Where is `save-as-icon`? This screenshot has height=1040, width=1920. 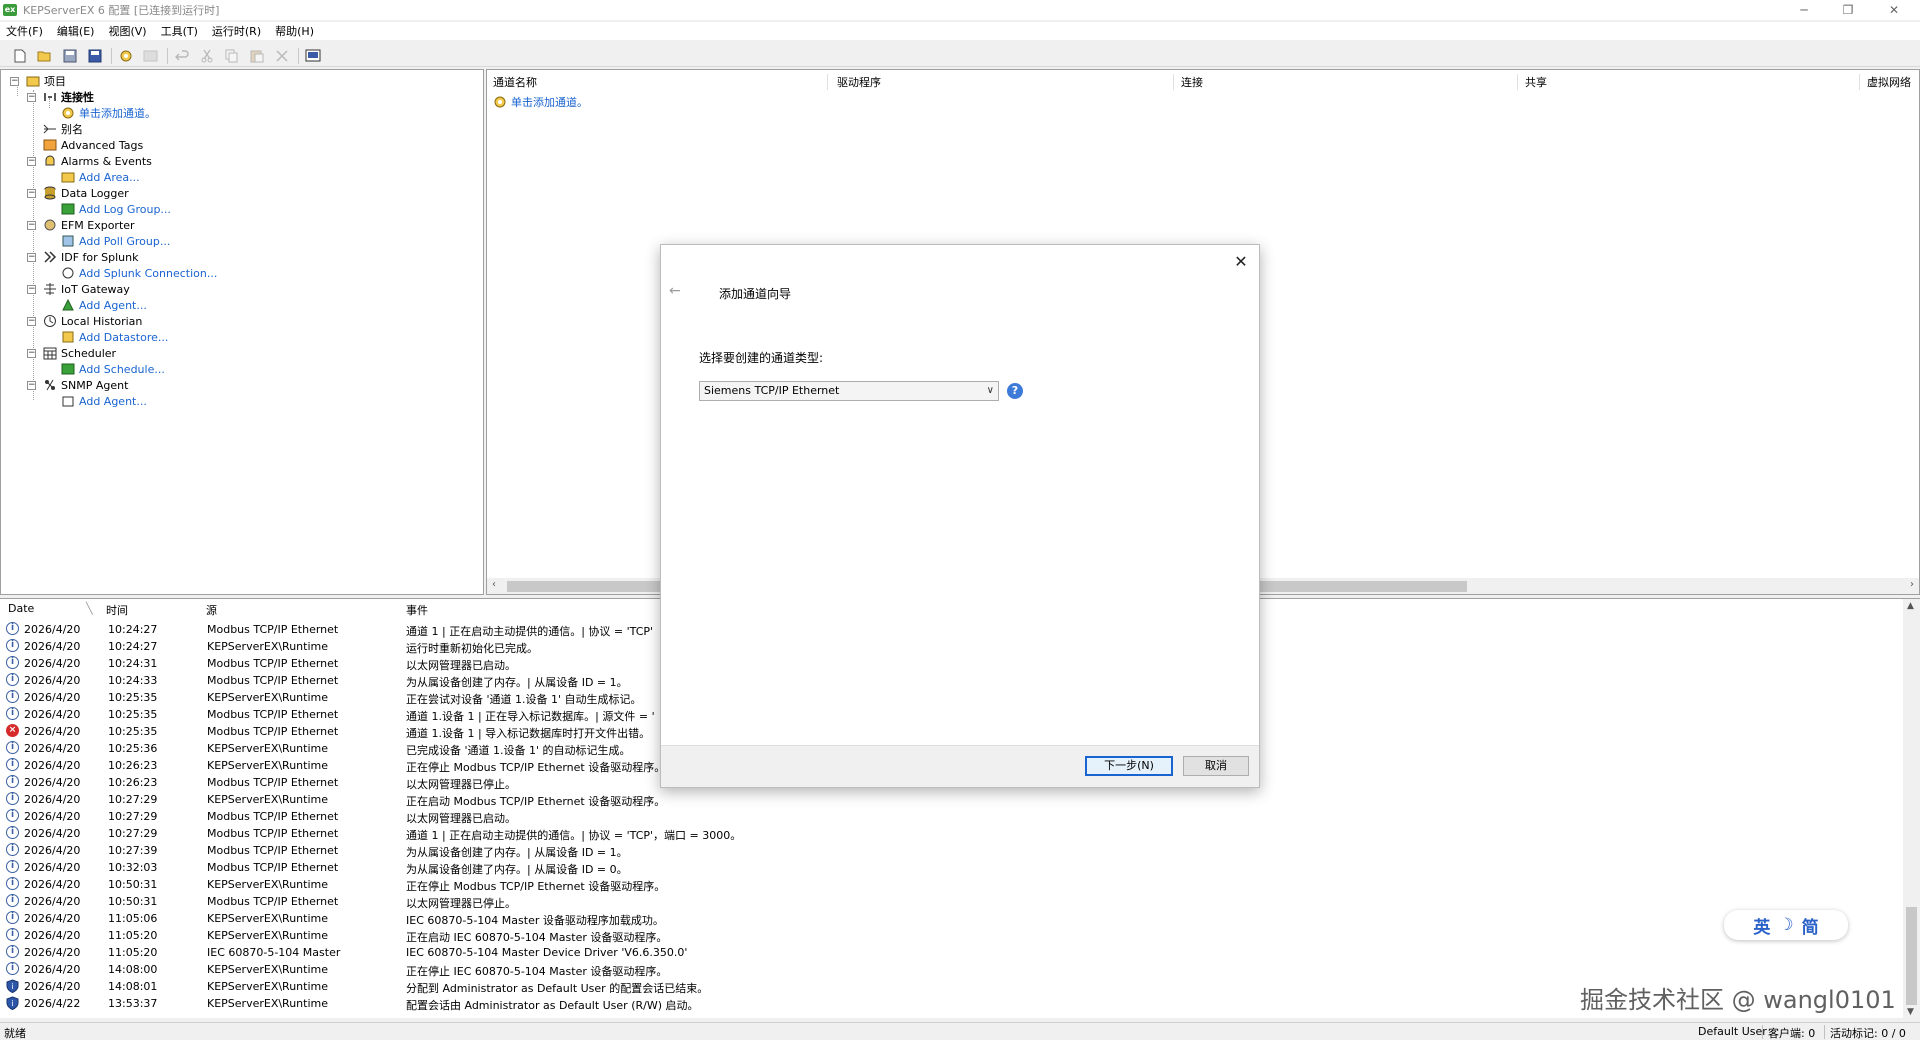 save-as-icon is located at coordinates (95, 56).